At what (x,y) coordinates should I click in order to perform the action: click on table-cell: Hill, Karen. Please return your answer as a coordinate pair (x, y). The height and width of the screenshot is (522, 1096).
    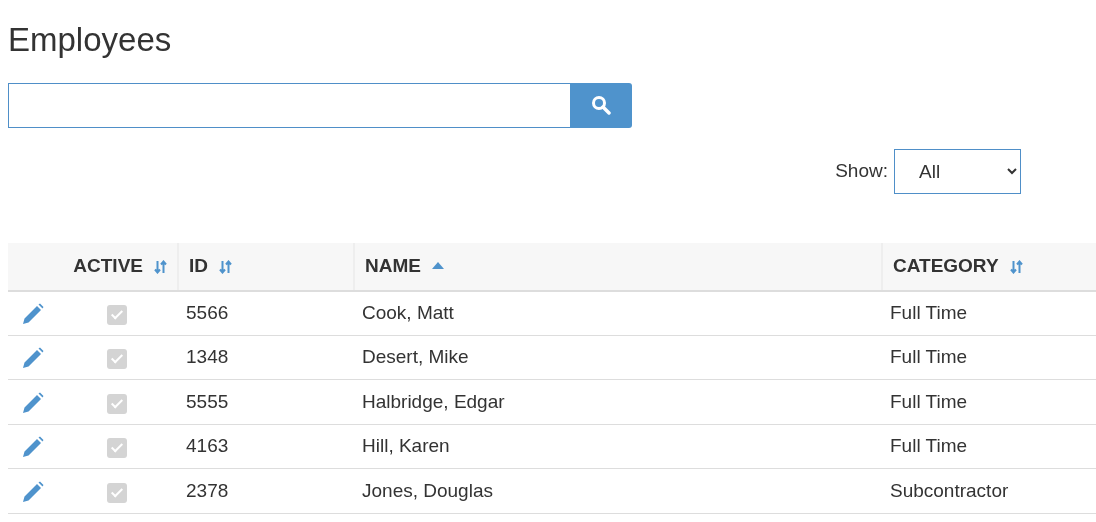
    Looking at the image, I should click on (618, 446).